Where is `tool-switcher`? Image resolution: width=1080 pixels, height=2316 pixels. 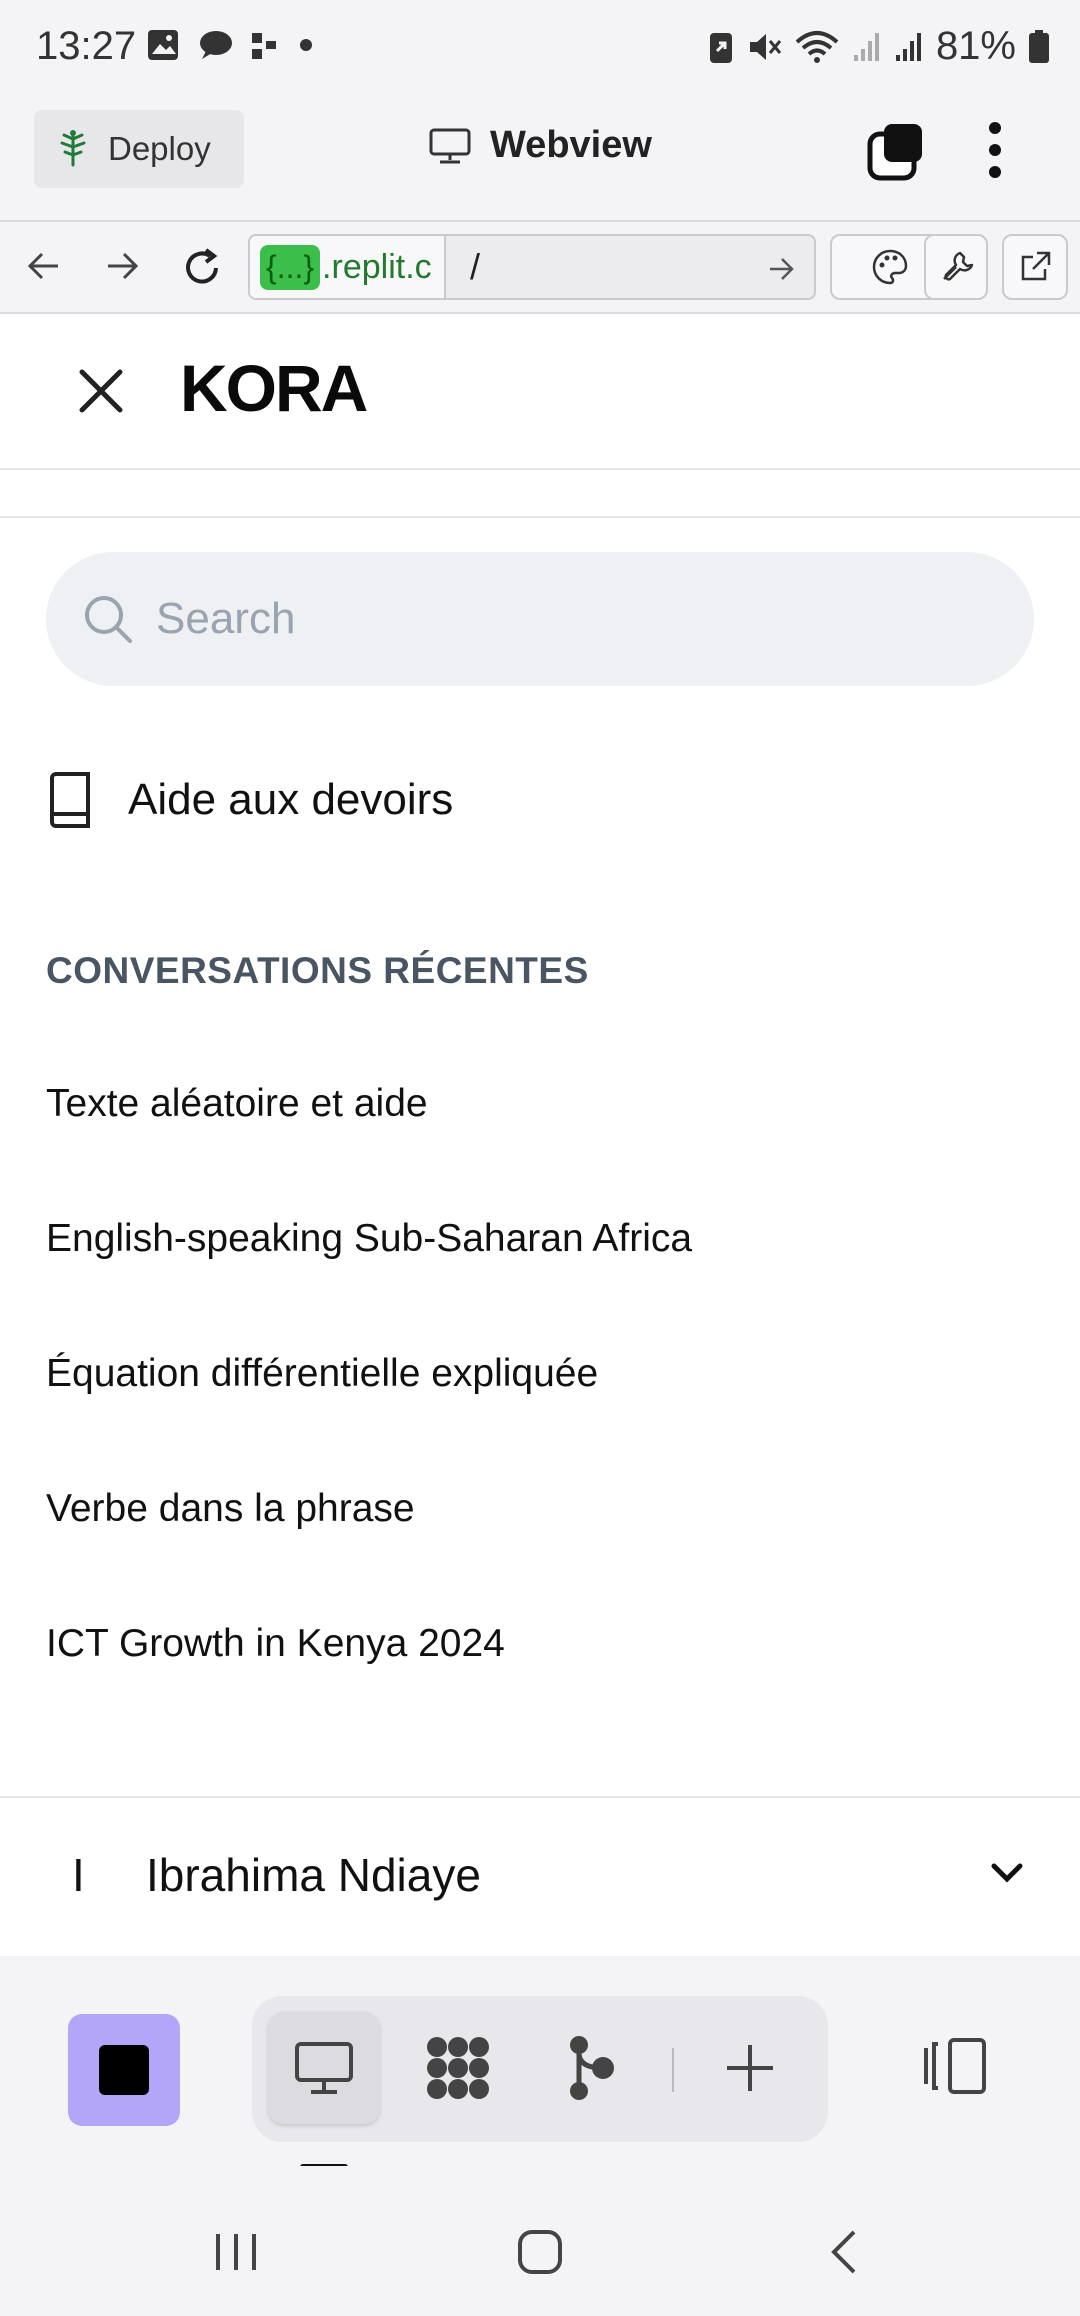
tool-switcher is located at coordinates (540, 2069).